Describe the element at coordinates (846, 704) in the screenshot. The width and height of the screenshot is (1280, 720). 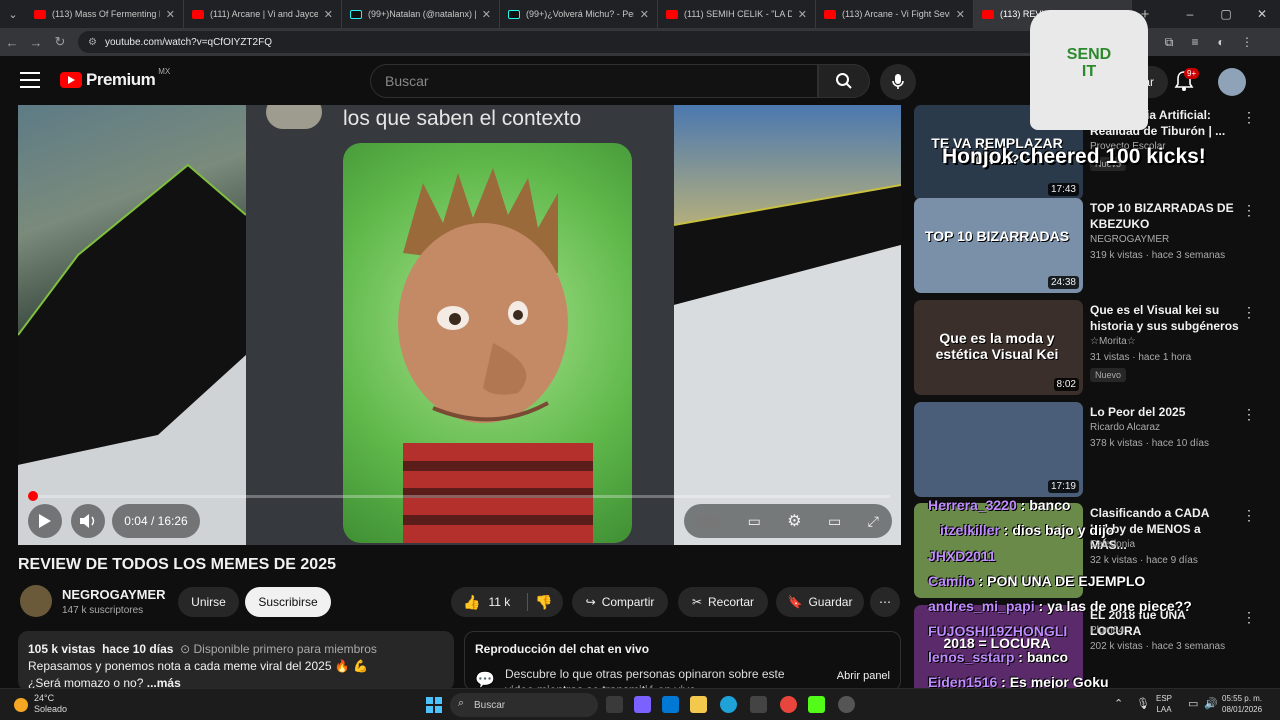
I see `obs-icon` at that location.